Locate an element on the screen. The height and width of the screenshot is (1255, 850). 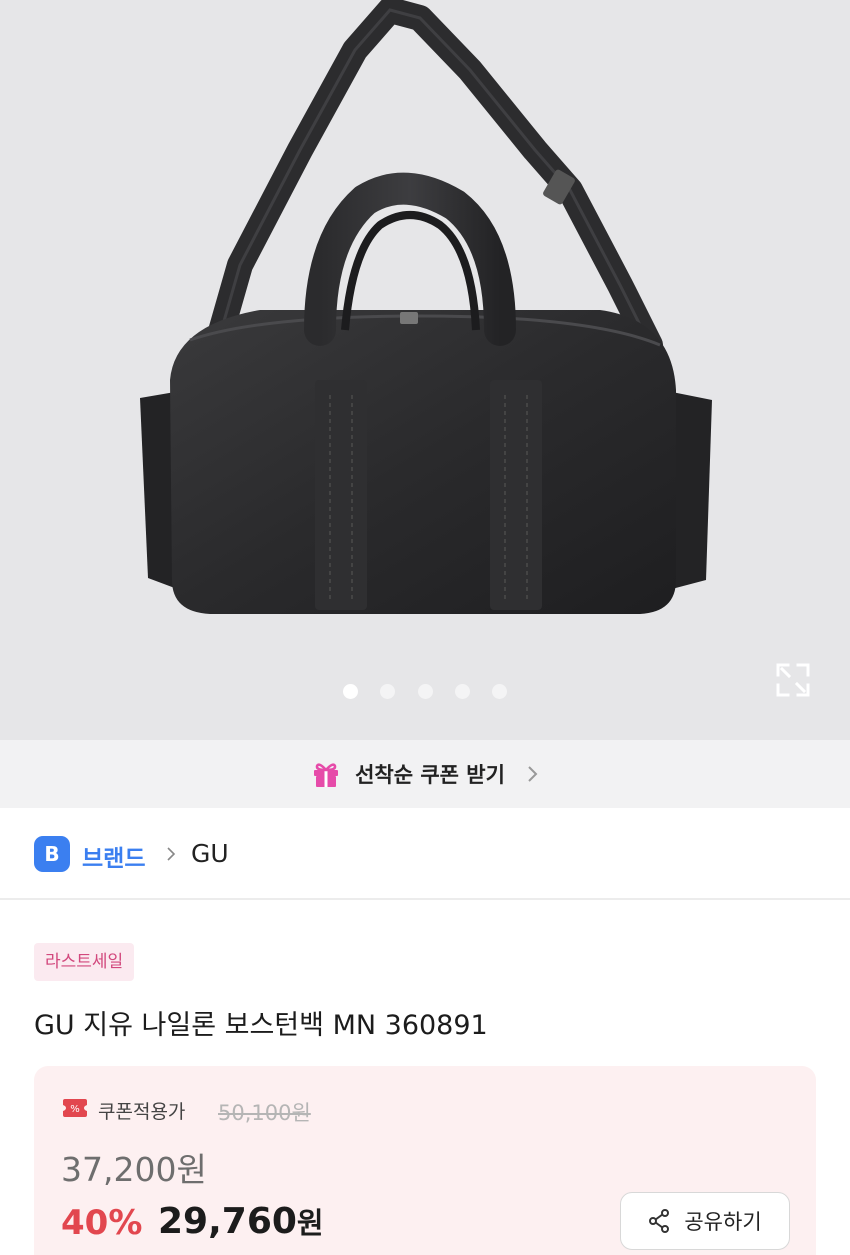
first-come-coupon-button: 선착순 쿠폰 받기 is located at coordinates (425, 774).